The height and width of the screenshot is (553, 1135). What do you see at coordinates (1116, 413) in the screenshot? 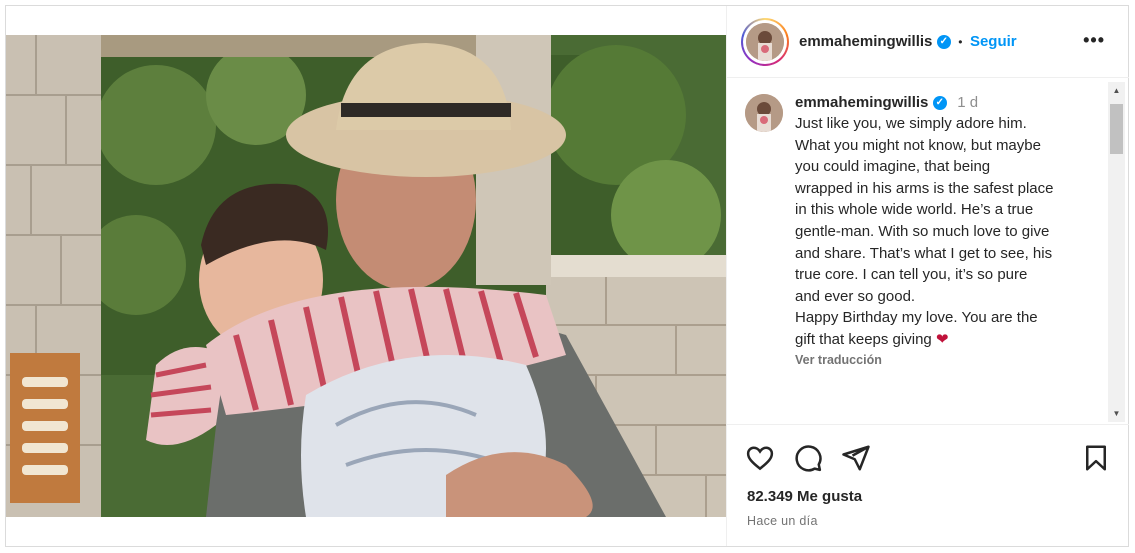
I see `scroll-down-arrow-icon: ▼` at bounding box center [1116, 413].